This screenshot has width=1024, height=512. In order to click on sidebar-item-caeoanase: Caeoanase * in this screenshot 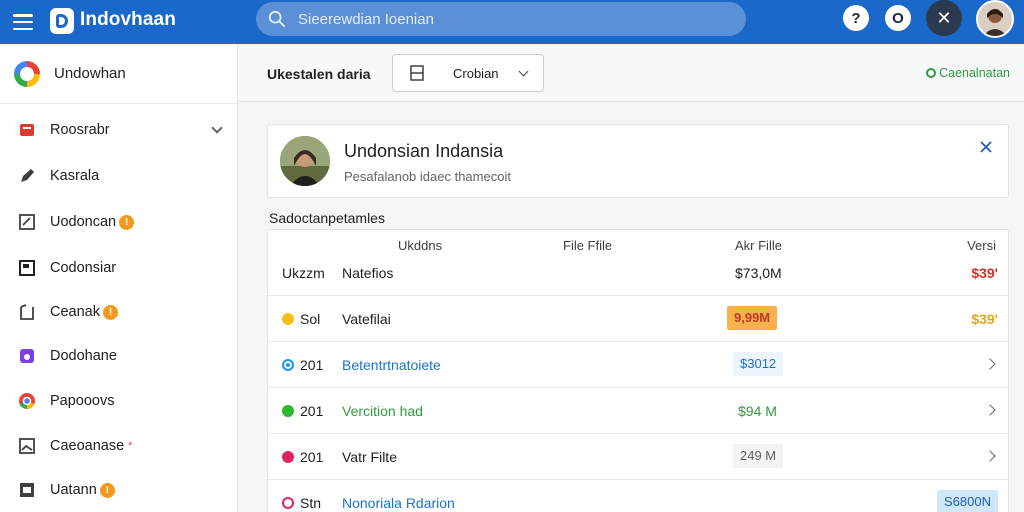, I will do `click(118, 446)`.